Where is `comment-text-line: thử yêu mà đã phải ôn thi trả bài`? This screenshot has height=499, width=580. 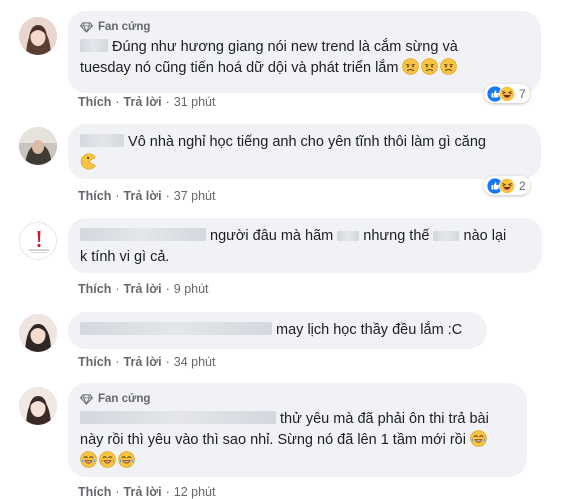
comment-text-line: thử yêu mà đã phải ôn thi trả bài is located at coordinates (384, 419).